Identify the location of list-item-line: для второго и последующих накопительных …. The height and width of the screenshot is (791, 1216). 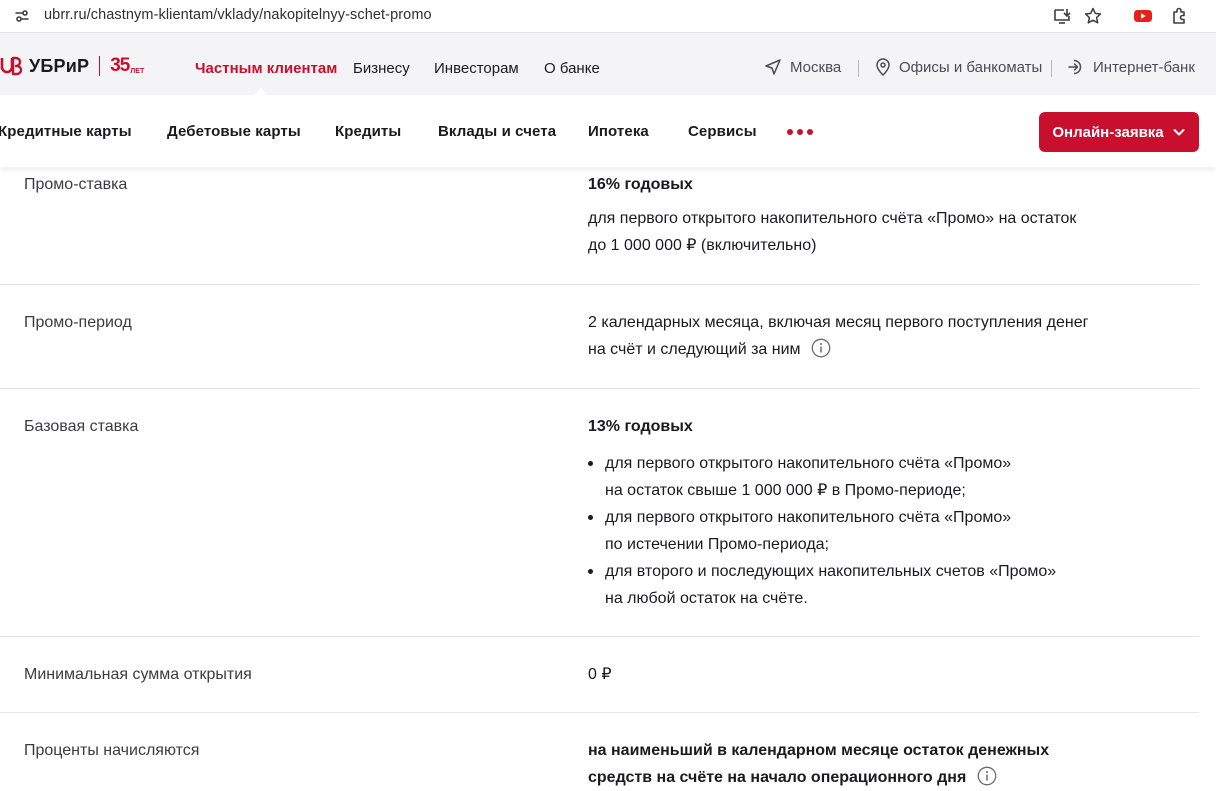
(831, 571).